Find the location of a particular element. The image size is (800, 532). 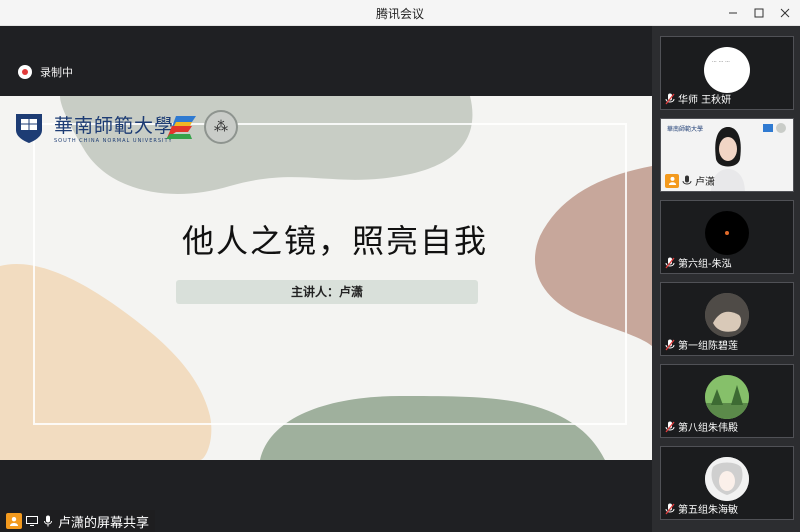

participant-name: 华师 王秋妍 is located at coordinates (705, 100).